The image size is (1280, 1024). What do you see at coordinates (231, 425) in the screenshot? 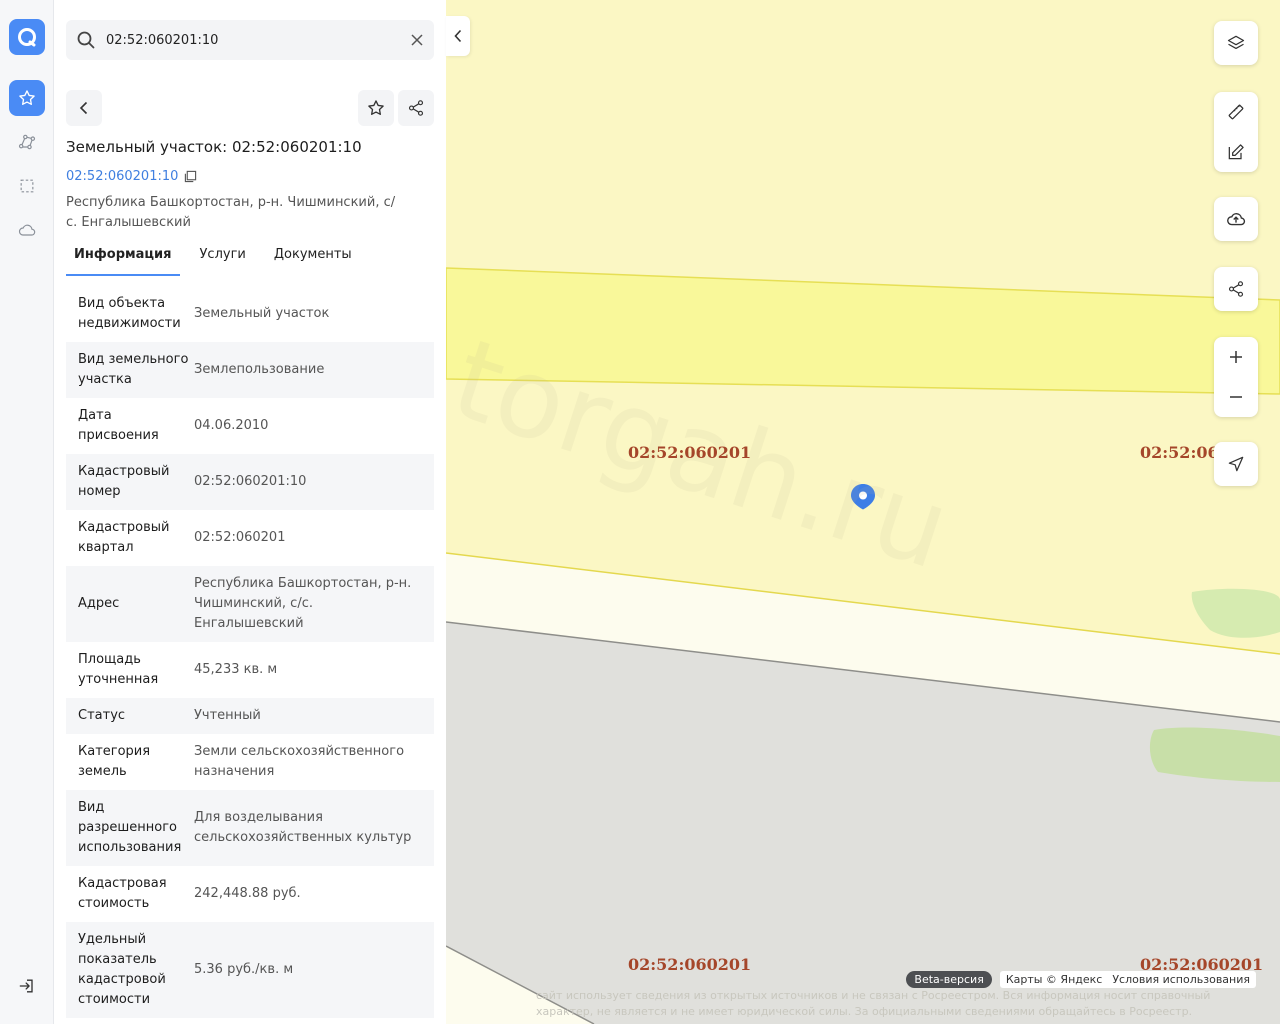
I see `row-value: 04.06.2010` at bounding box center [231, 425].